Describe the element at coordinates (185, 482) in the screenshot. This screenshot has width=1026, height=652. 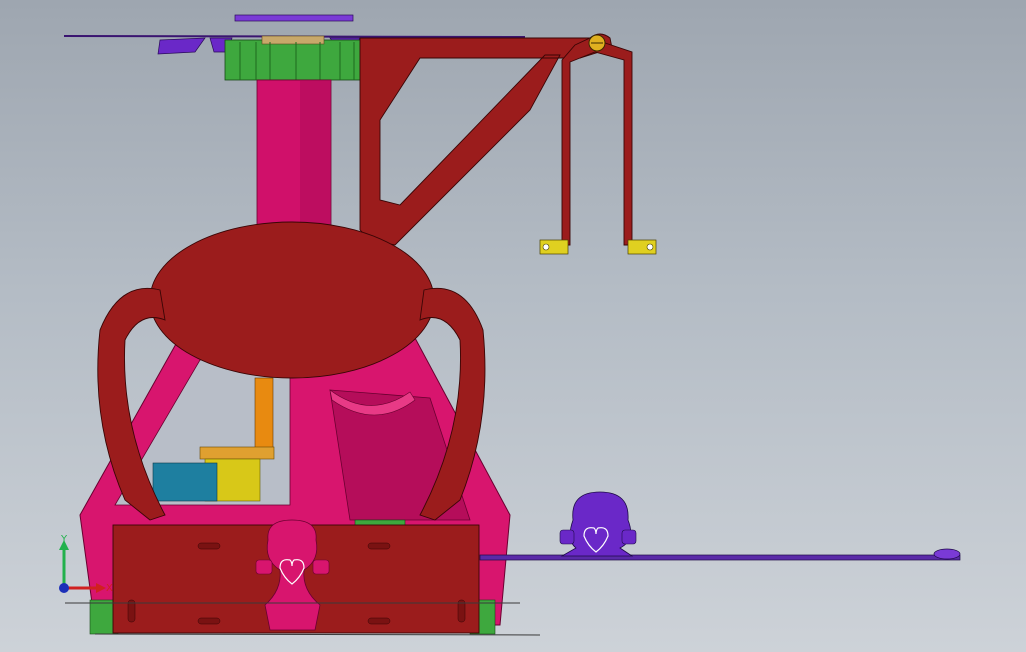
I see `teal-module` at that location.